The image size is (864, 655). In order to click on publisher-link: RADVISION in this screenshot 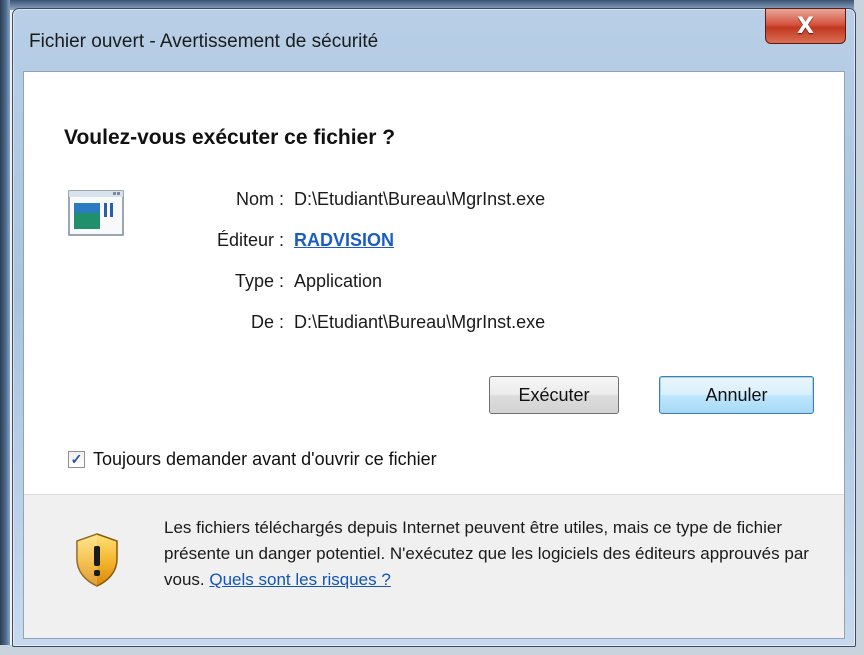, I will do `click(344, 240)`.